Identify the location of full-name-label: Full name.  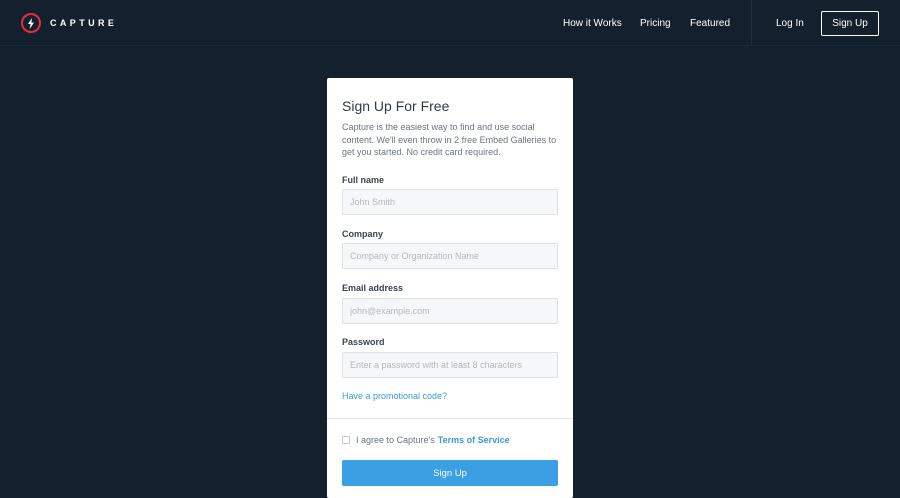
(363, 180).